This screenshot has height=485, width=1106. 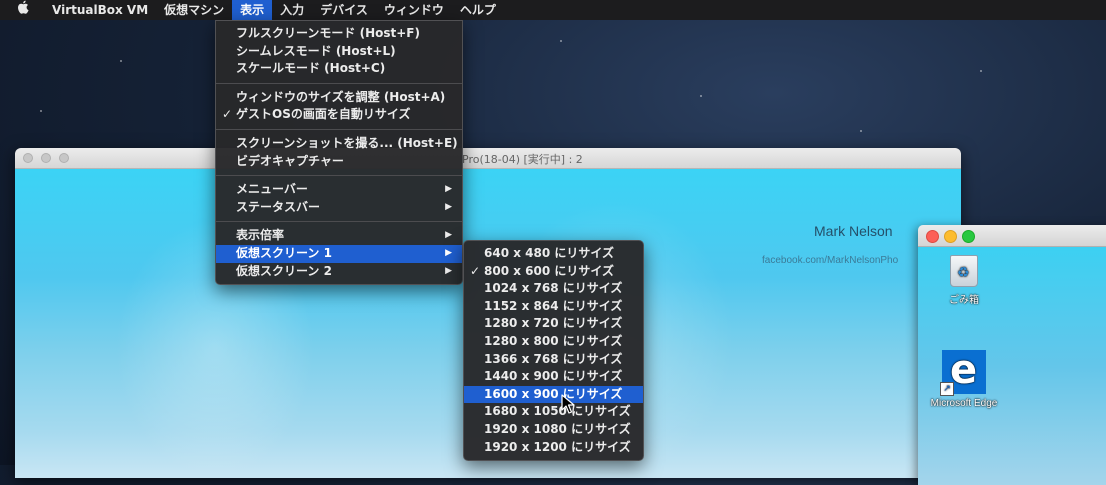 I want to click on menu-item-label: 1600 x 900 にリサイズ, so click(x=553, y=393).